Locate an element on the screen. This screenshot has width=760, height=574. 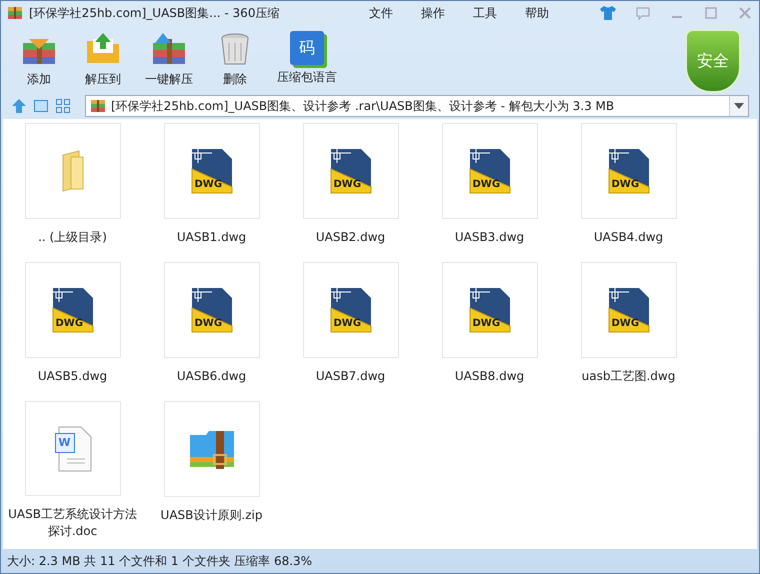
file-name: UASB5.dwg is located at coordinates (72, 376).